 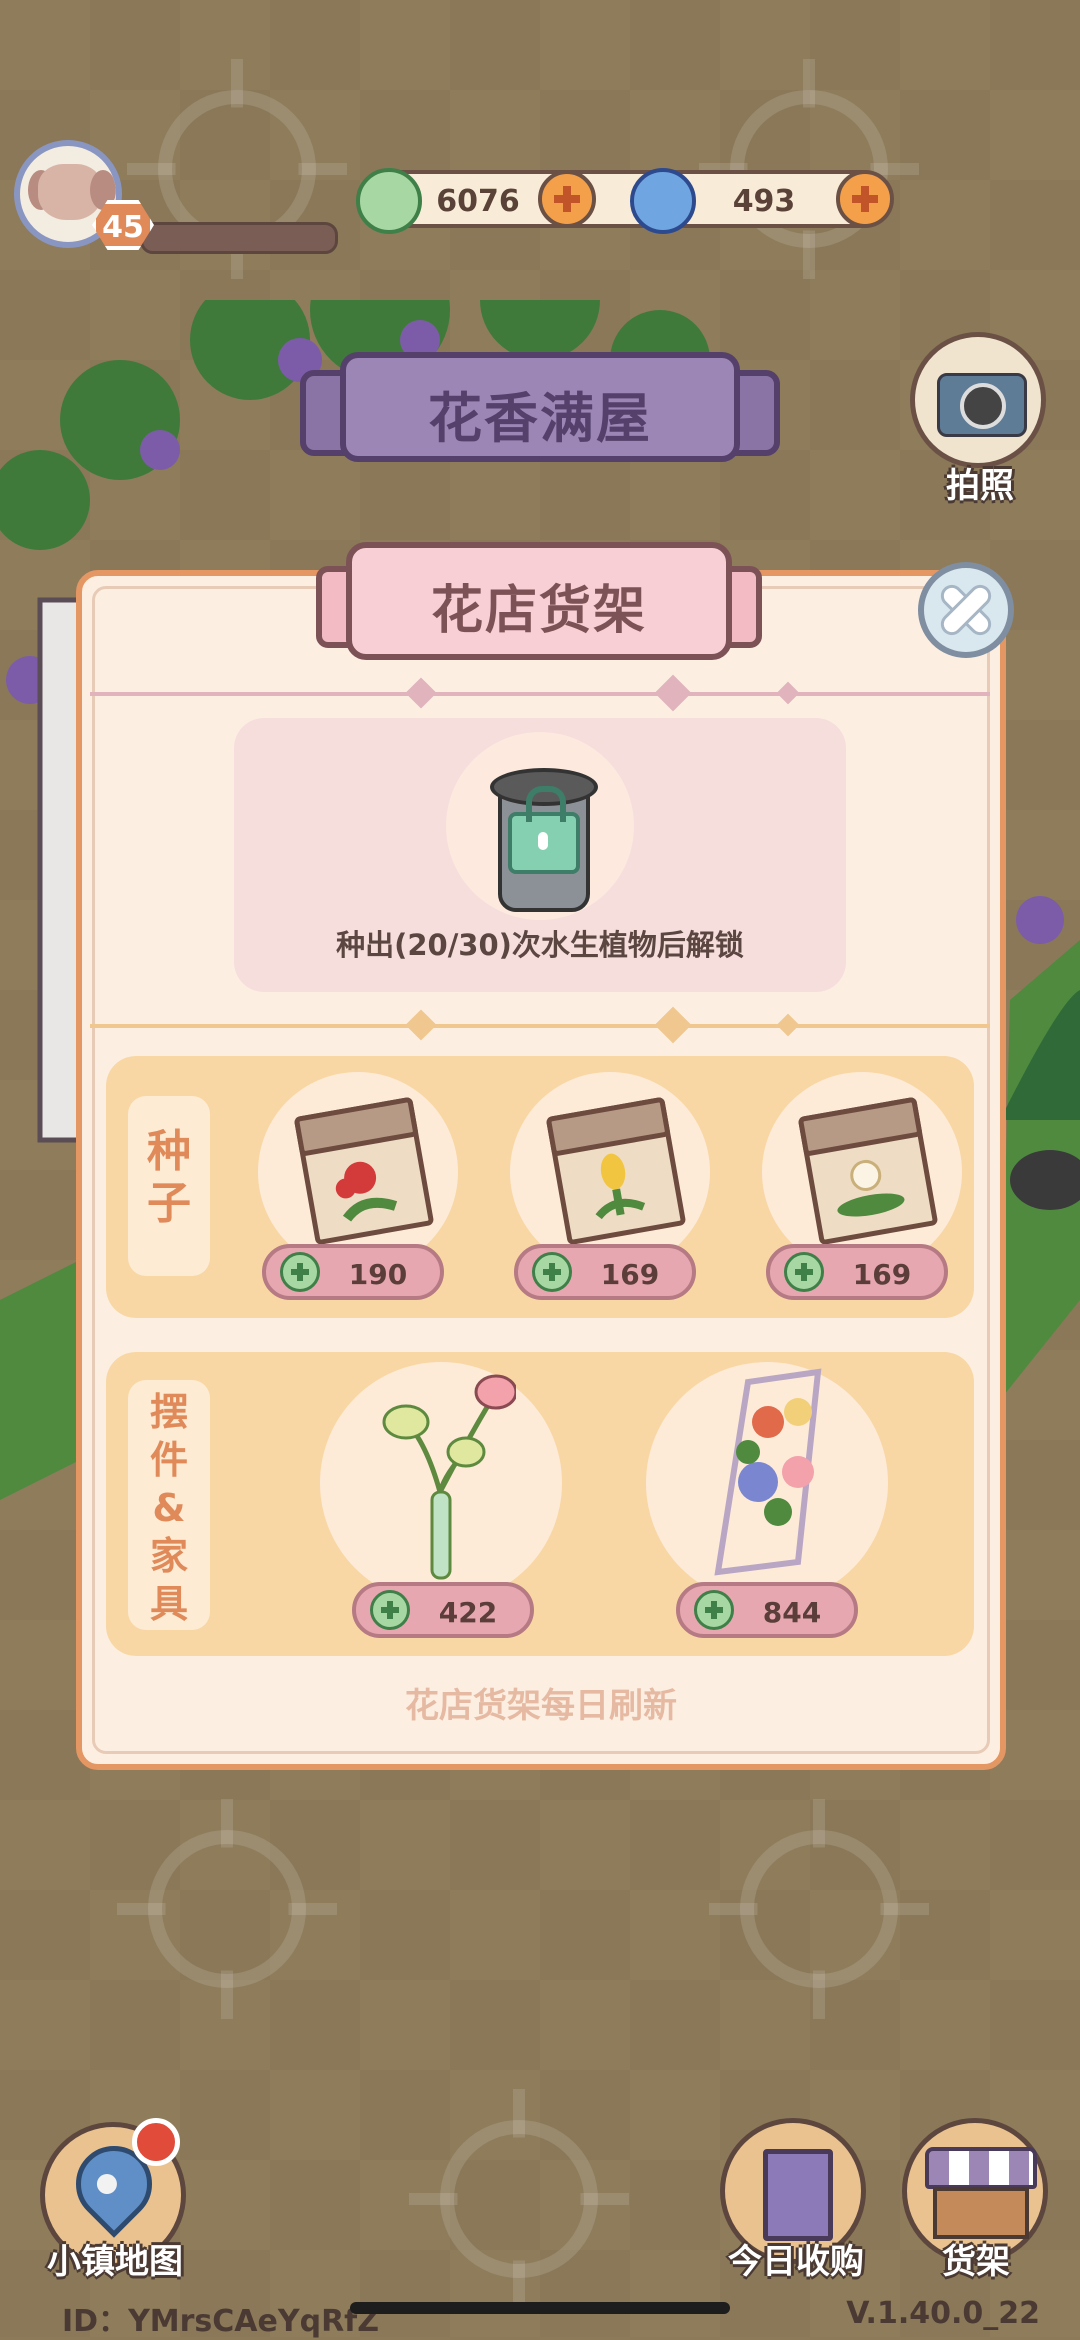 I want to click on stall-counter, so click(x=981, y=2213).